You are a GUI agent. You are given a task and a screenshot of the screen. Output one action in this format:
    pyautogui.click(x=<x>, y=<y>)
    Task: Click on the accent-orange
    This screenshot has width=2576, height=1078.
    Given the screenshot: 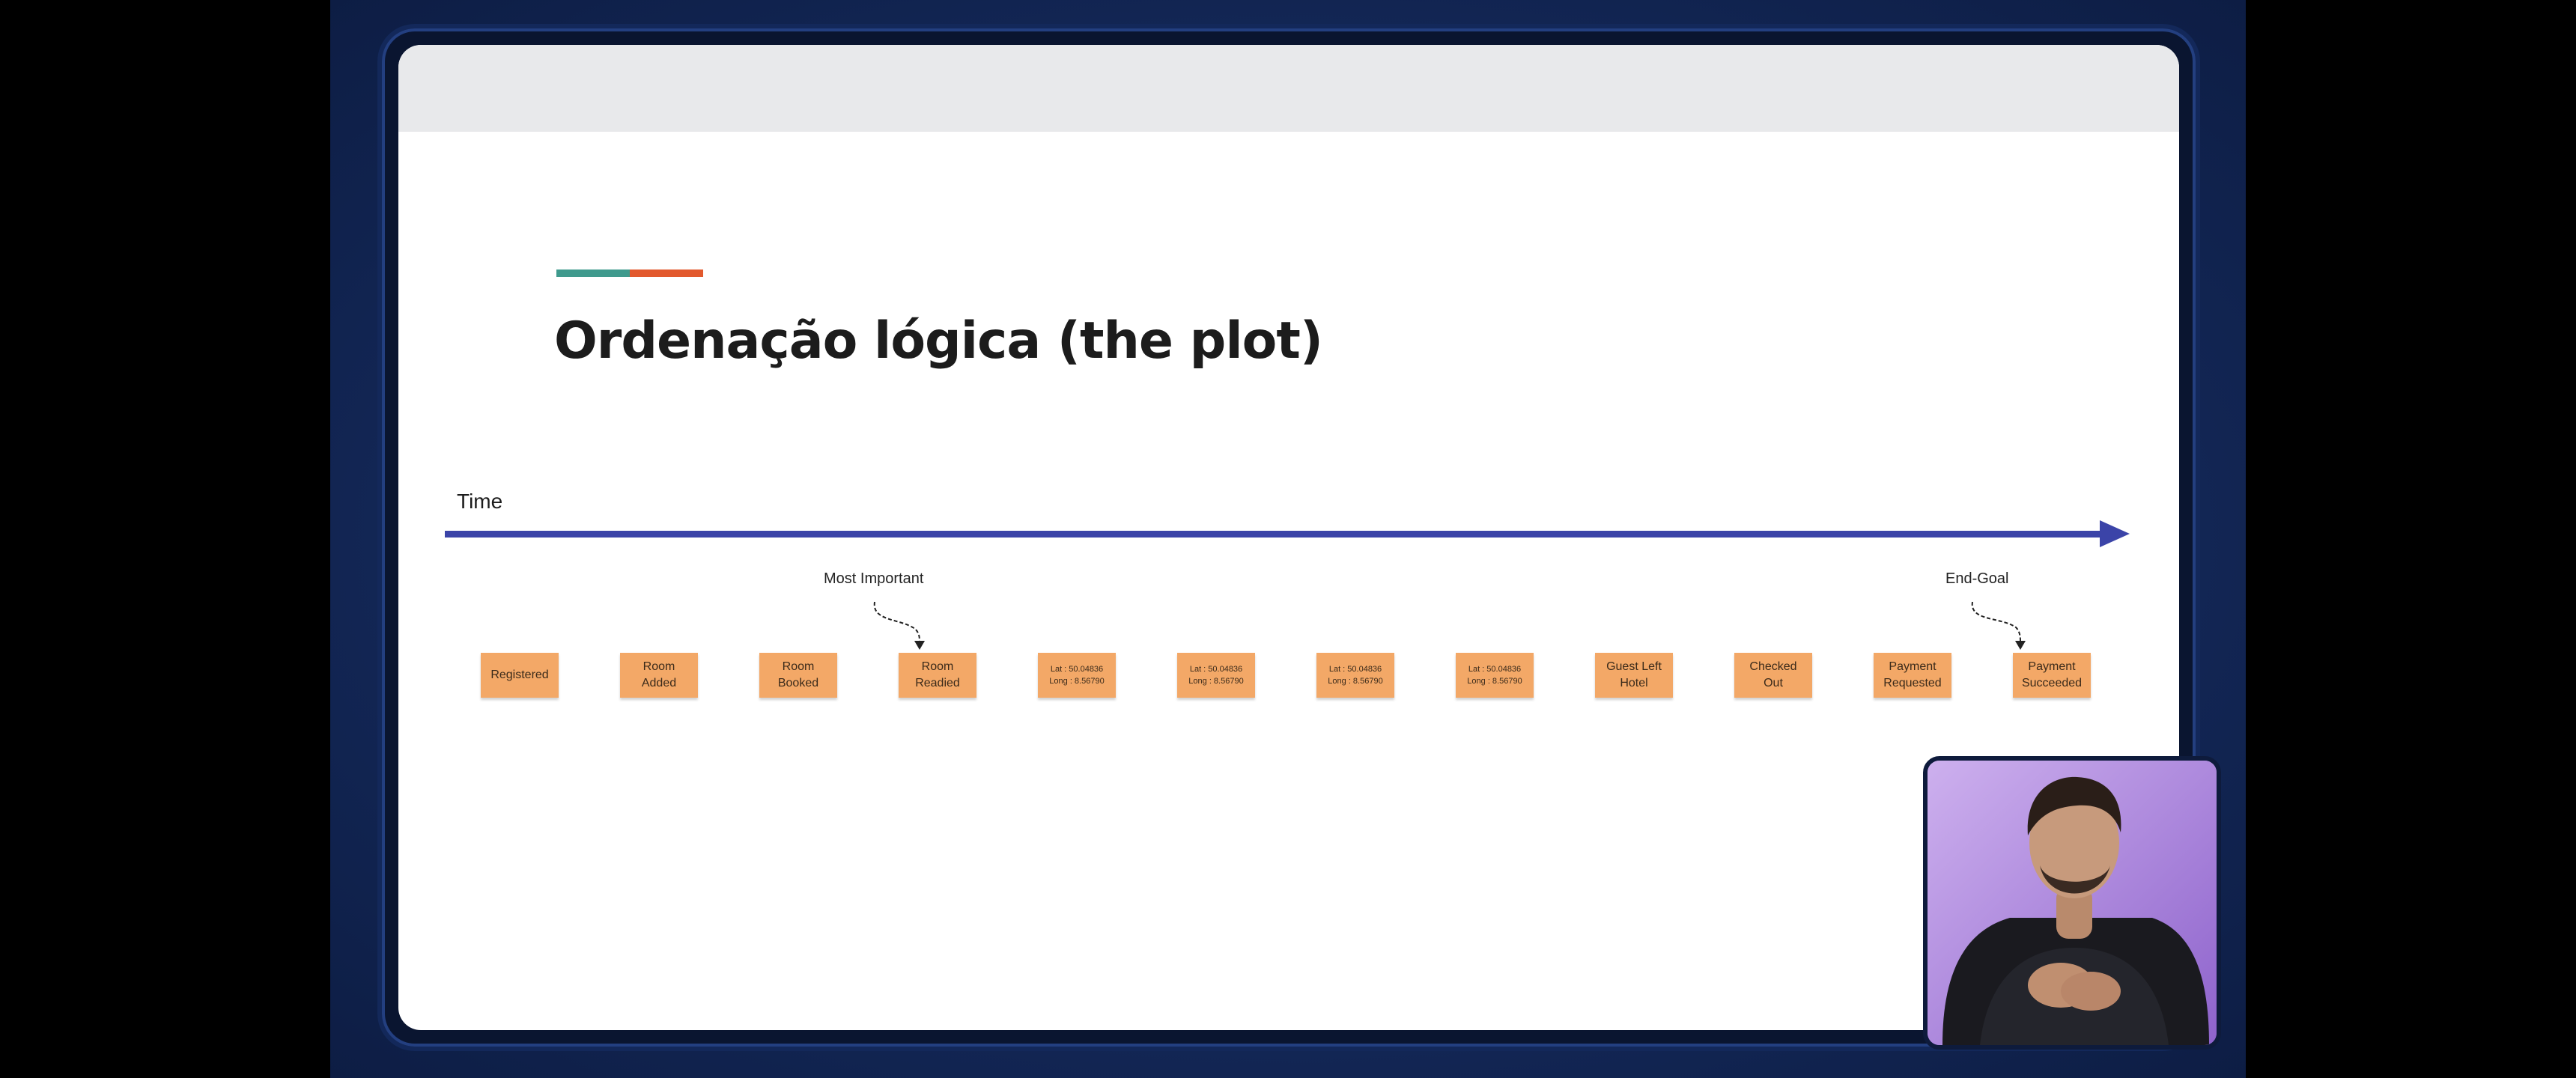 What is the action you would take?
    pyautogui.click(x=666, y=273)
    